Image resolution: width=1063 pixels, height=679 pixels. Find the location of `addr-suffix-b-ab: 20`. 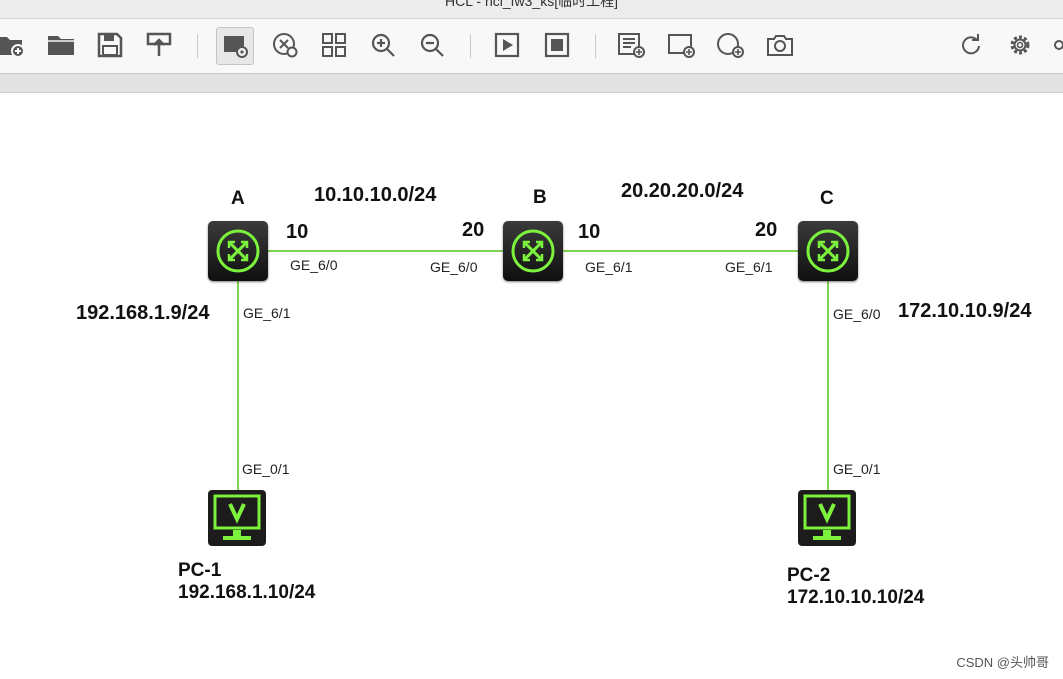

addr-suffix-b-ab: 20 is located at coordinates (473, 230).